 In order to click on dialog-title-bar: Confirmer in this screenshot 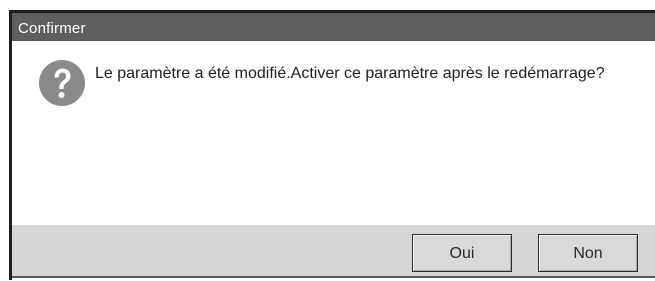, I will do `click(333, 25)`.